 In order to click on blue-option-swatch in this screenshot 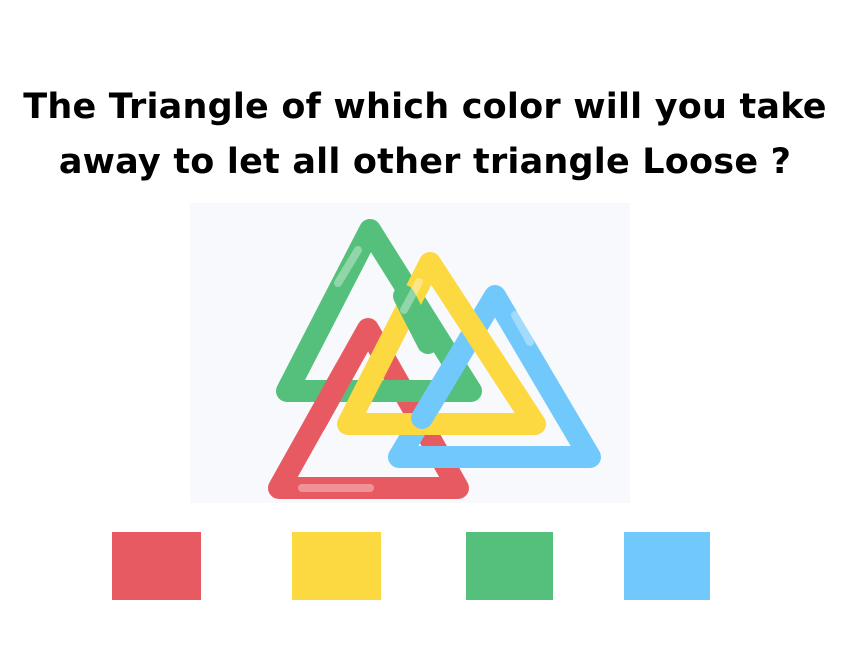, I will do `click(667, 566)`.